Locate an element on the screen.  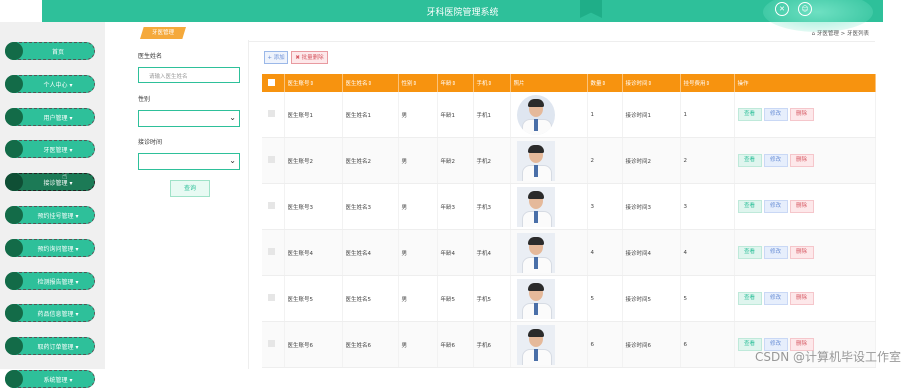
doctor-name-input: 请输入医生姓名 is located at coordinates (189, 75).